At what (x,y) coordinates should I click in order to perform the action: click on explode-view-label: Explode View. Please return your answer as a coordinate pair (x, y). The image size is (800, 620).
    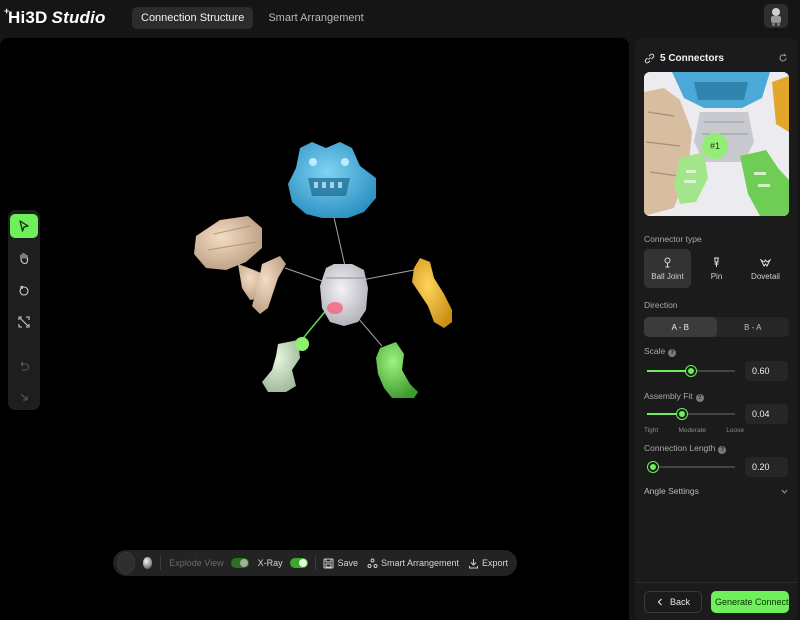
    Looking at the image, I should click on (196, 563).